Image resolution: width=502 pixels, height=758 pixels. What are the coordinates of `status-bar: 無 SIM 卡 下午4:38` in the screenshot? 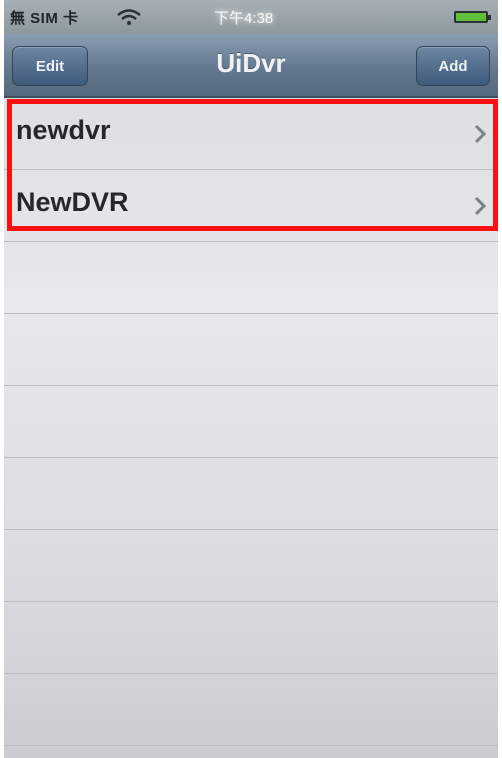 It's located at (251, 17).